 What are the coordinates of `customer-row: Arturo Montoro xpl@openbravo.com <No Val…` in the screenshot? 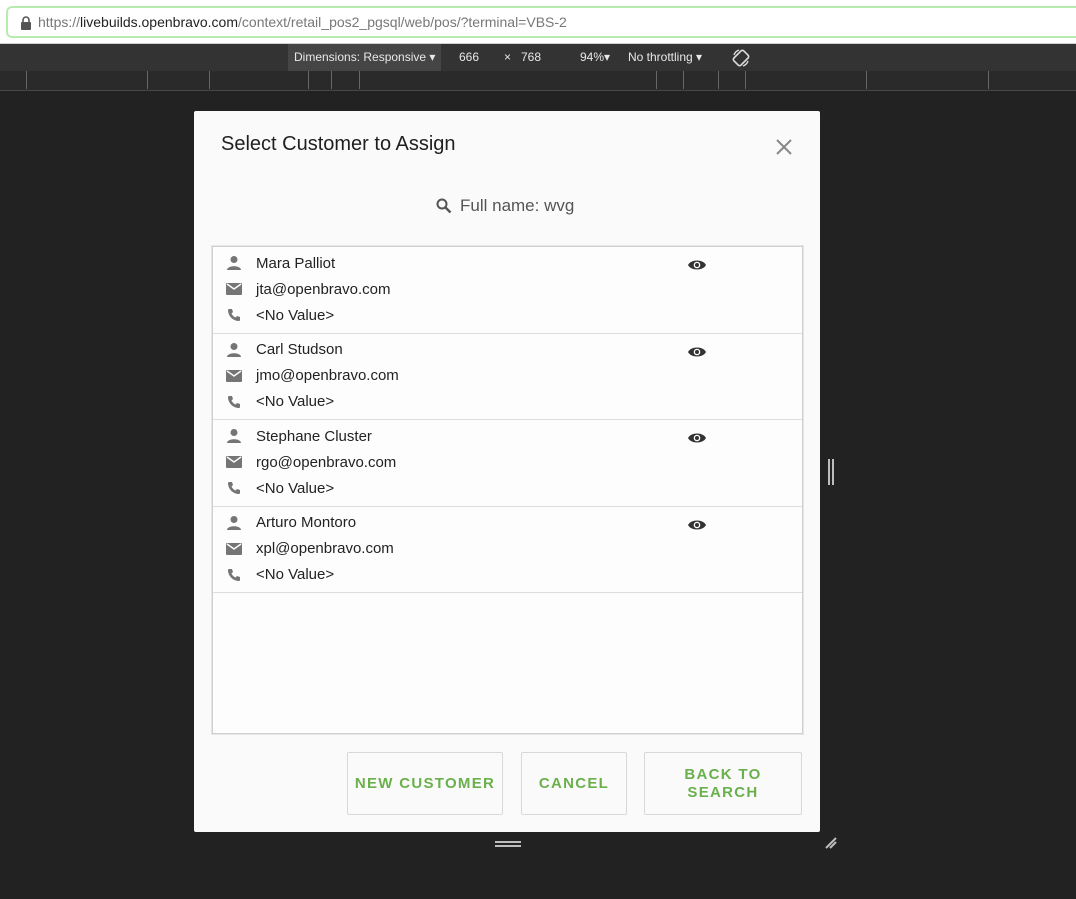 It's located at (507, 550).